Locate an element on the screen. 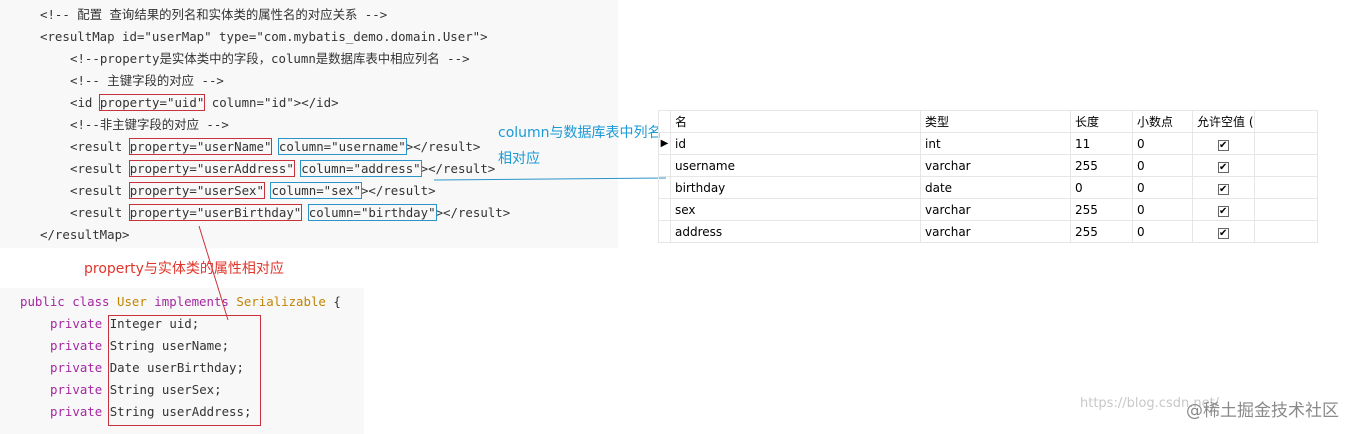  table-row: ▶ id int 11 0 ✔ is located at coordinates (988, 143).